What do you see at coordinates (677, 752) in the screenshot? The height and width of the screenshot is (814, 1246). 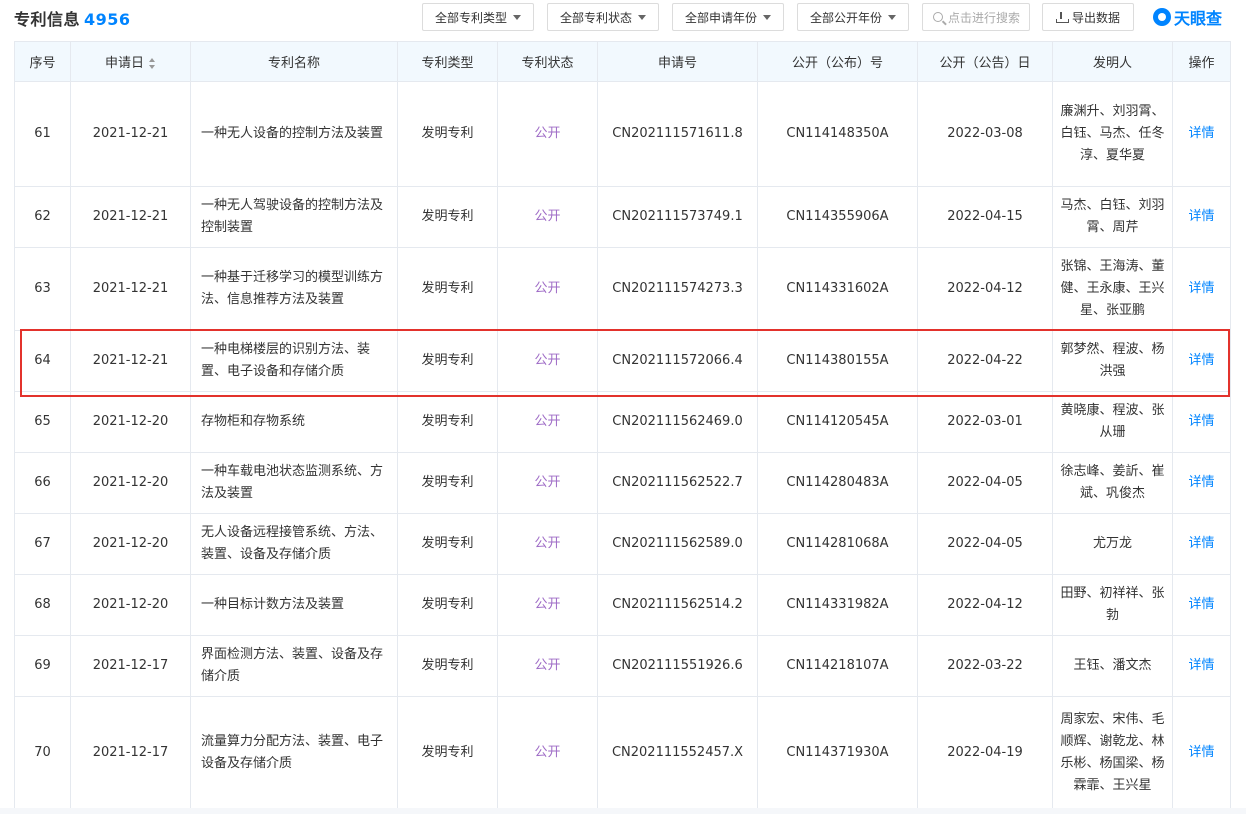 I see `cell-app-no: CN202111552457.X` at bounding box center [677, 752].